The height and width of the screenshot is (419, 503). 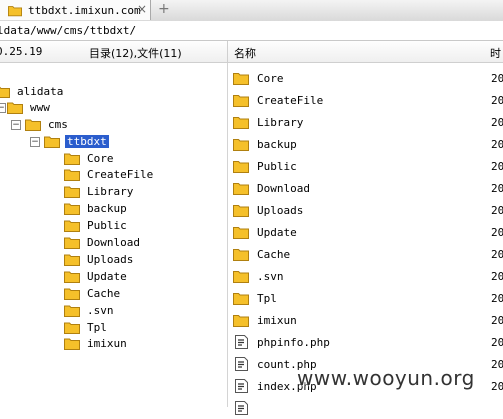 What do you see at coordinates (277, 232) in the screenshot?
I see `item-name: Update` at bounding box center [277, 232].